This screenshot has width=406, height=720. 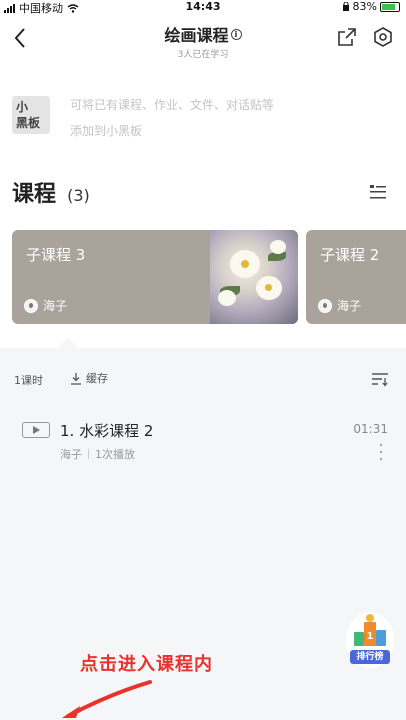 What do you see at coordinates (106, 131) in the screenshot?
I see `blackboard-hint-line2: 添加到小黑板` at bounding box center [106, 131].